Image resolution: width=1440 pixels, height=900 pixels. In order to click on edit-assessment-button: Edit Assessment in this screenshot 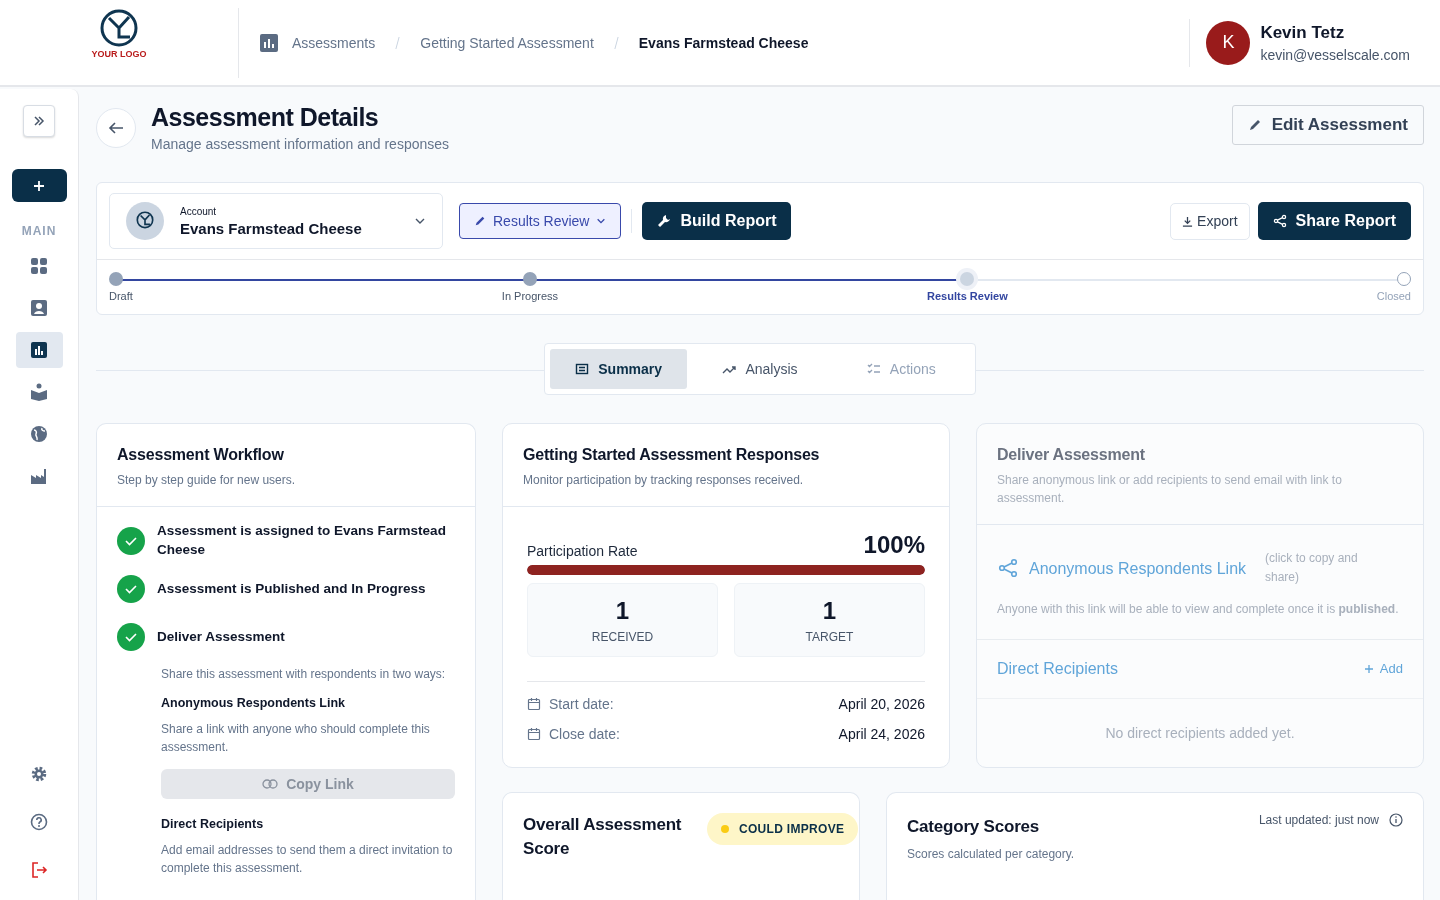, I will do `click(1327, 125)`.